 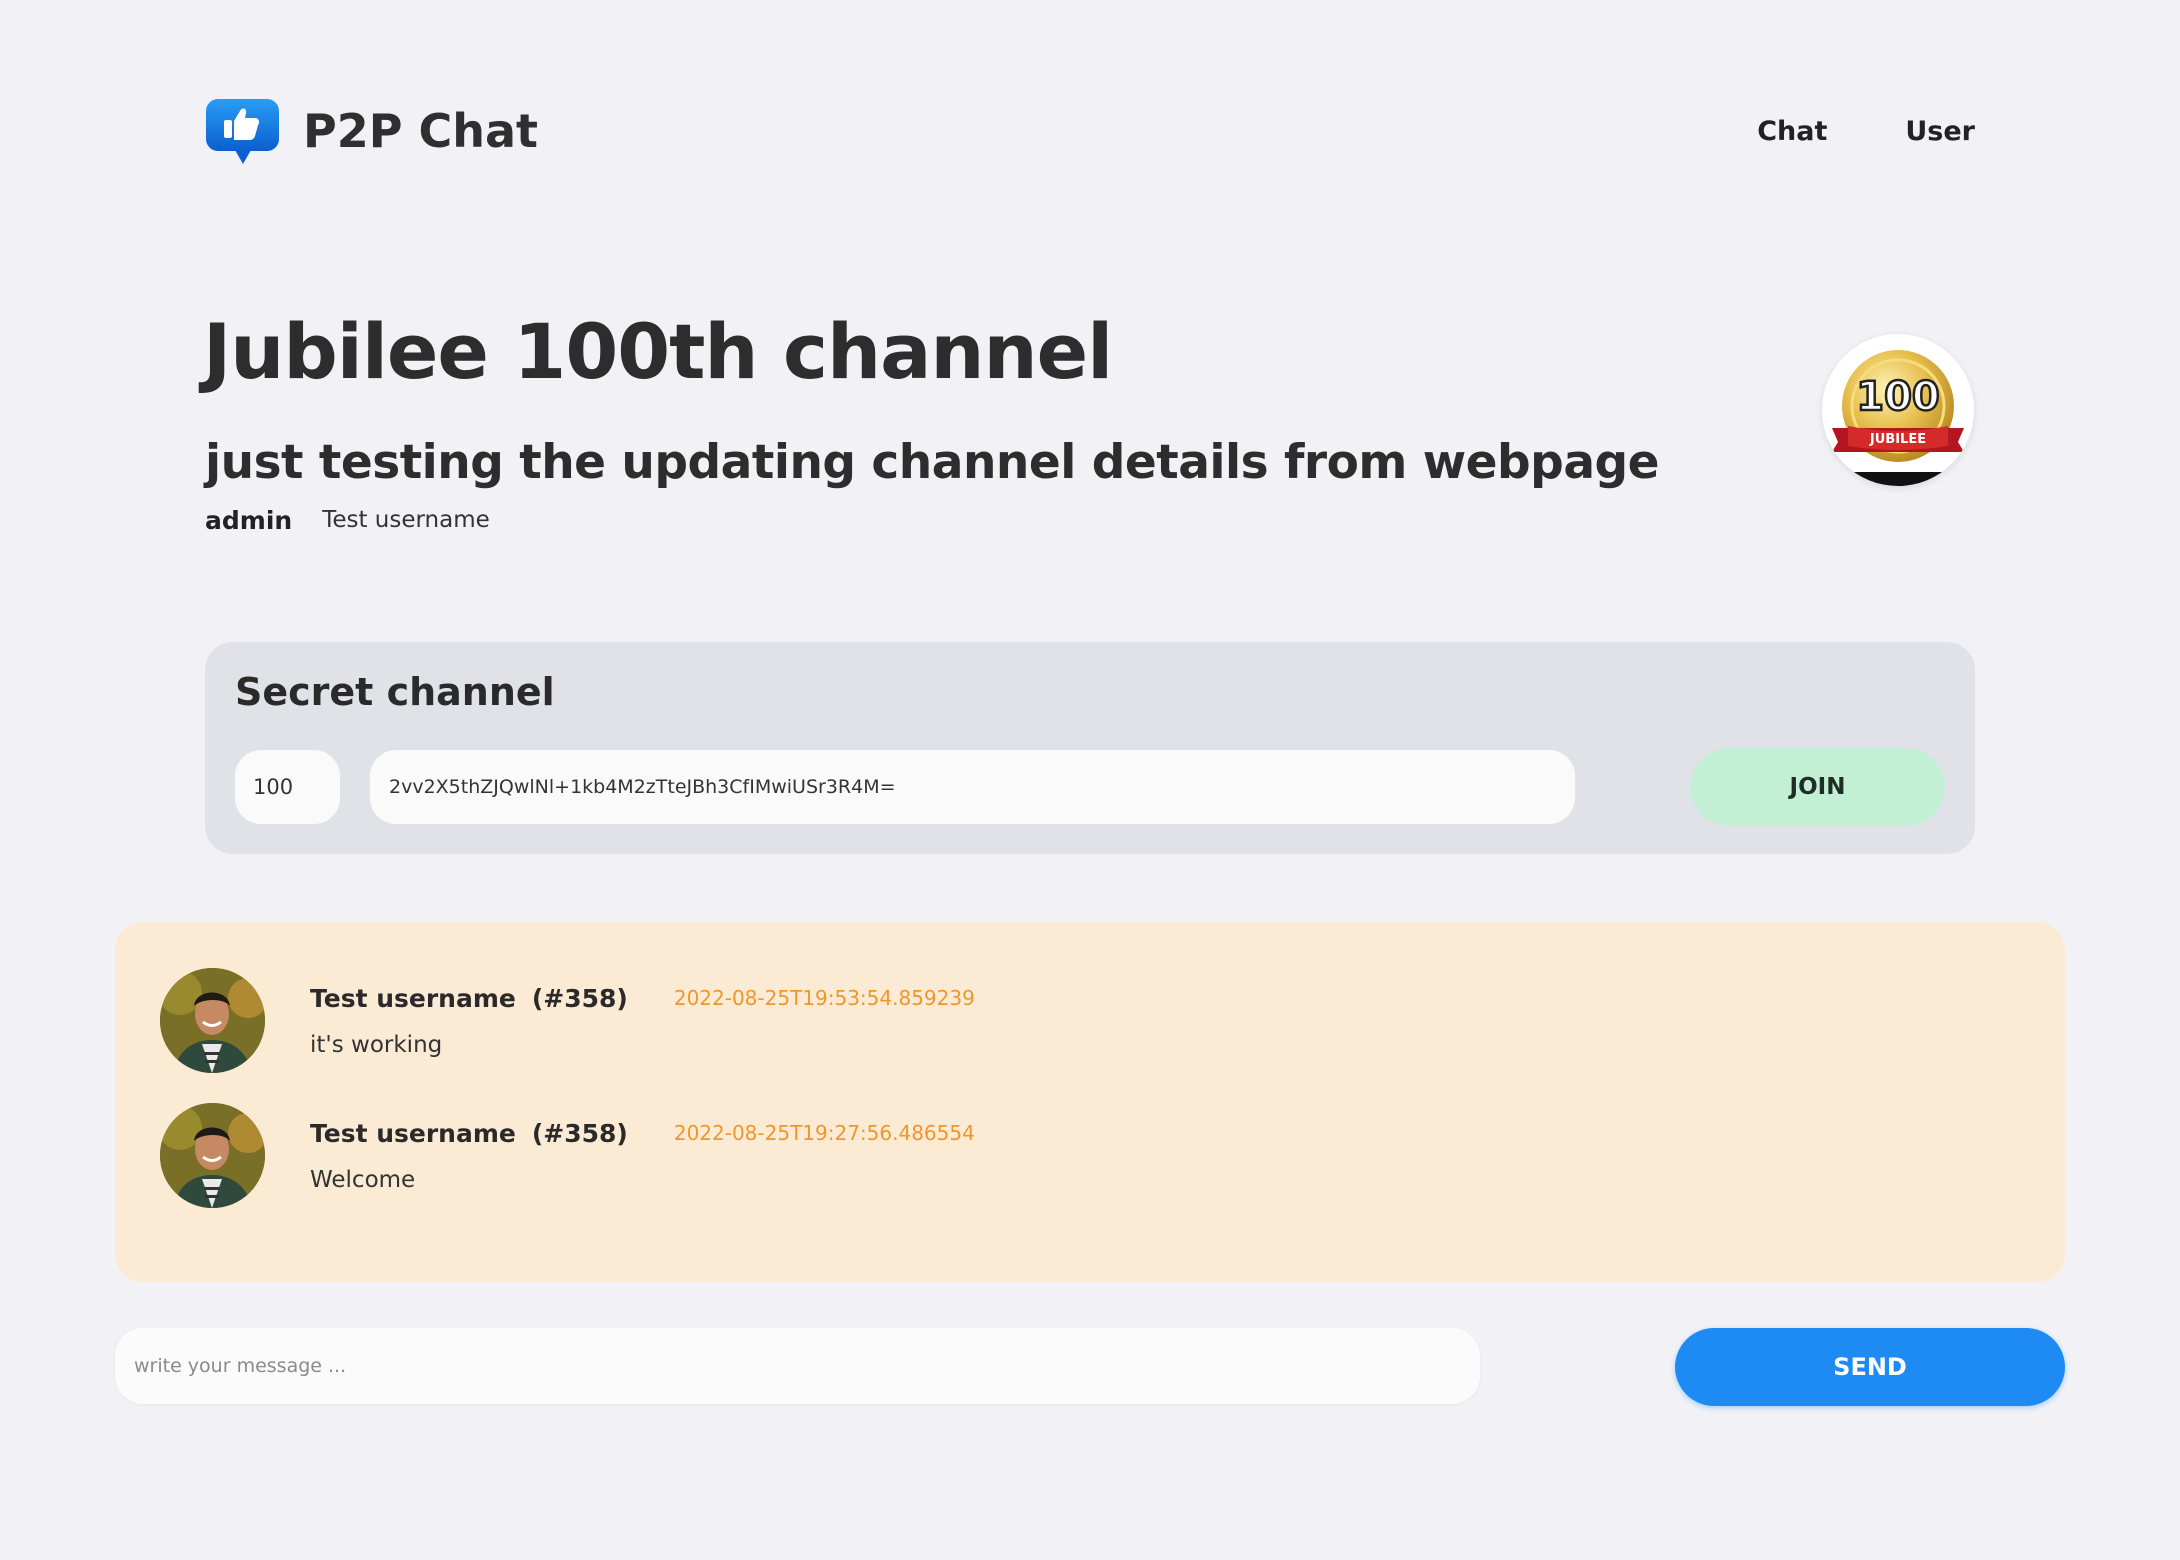 I want to click on channel-meta: admin Test username, so click(x=347, y=520).